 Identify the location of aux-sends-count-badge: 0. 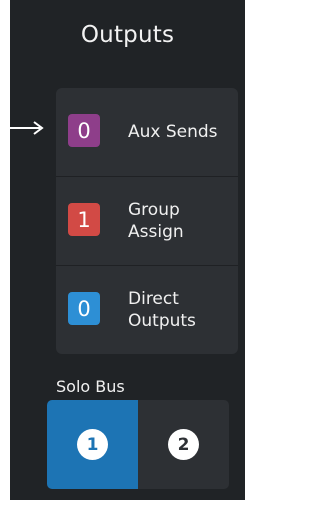
(84, 130).